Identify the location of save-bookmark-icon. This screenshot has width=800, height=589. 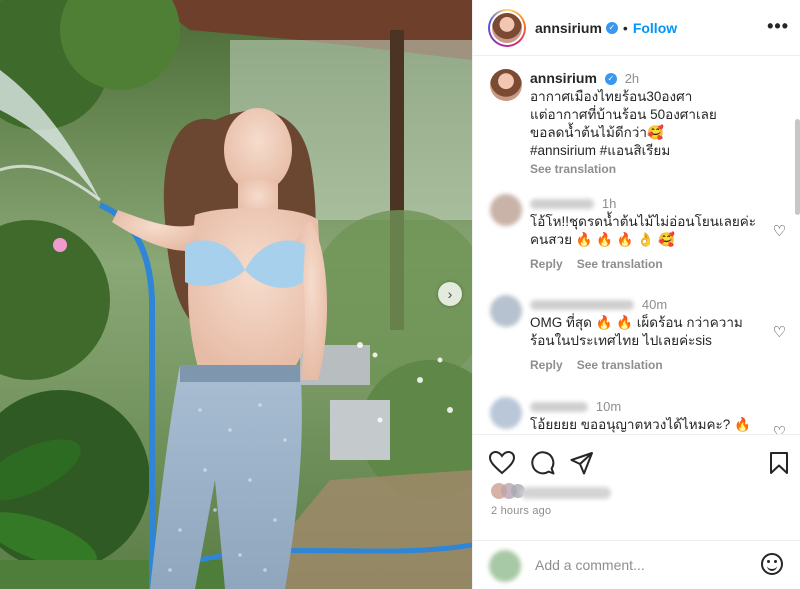
(779, 463).